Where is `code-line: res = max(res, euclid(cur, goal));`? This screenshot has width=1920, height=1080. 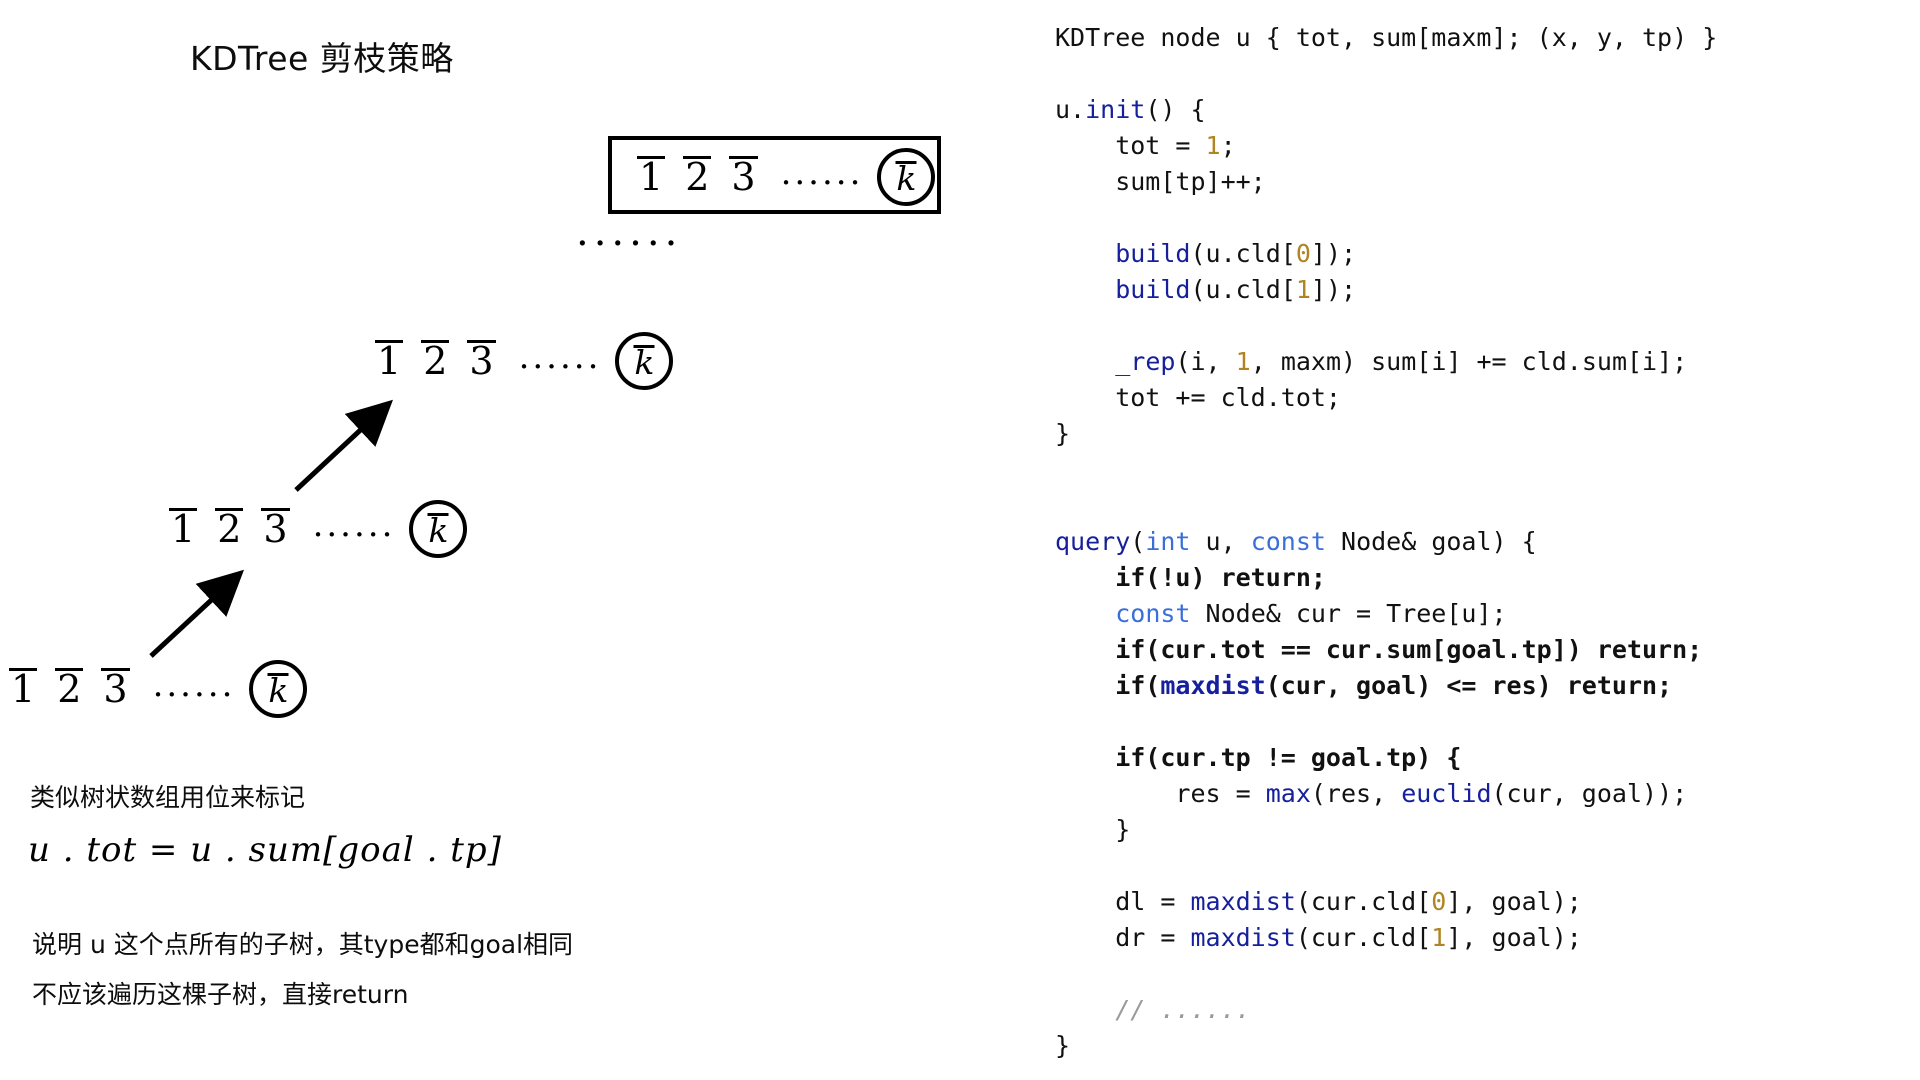
code-line: res = max(res, euclid(cur, goal)); is located at coordinates (1371, 793).